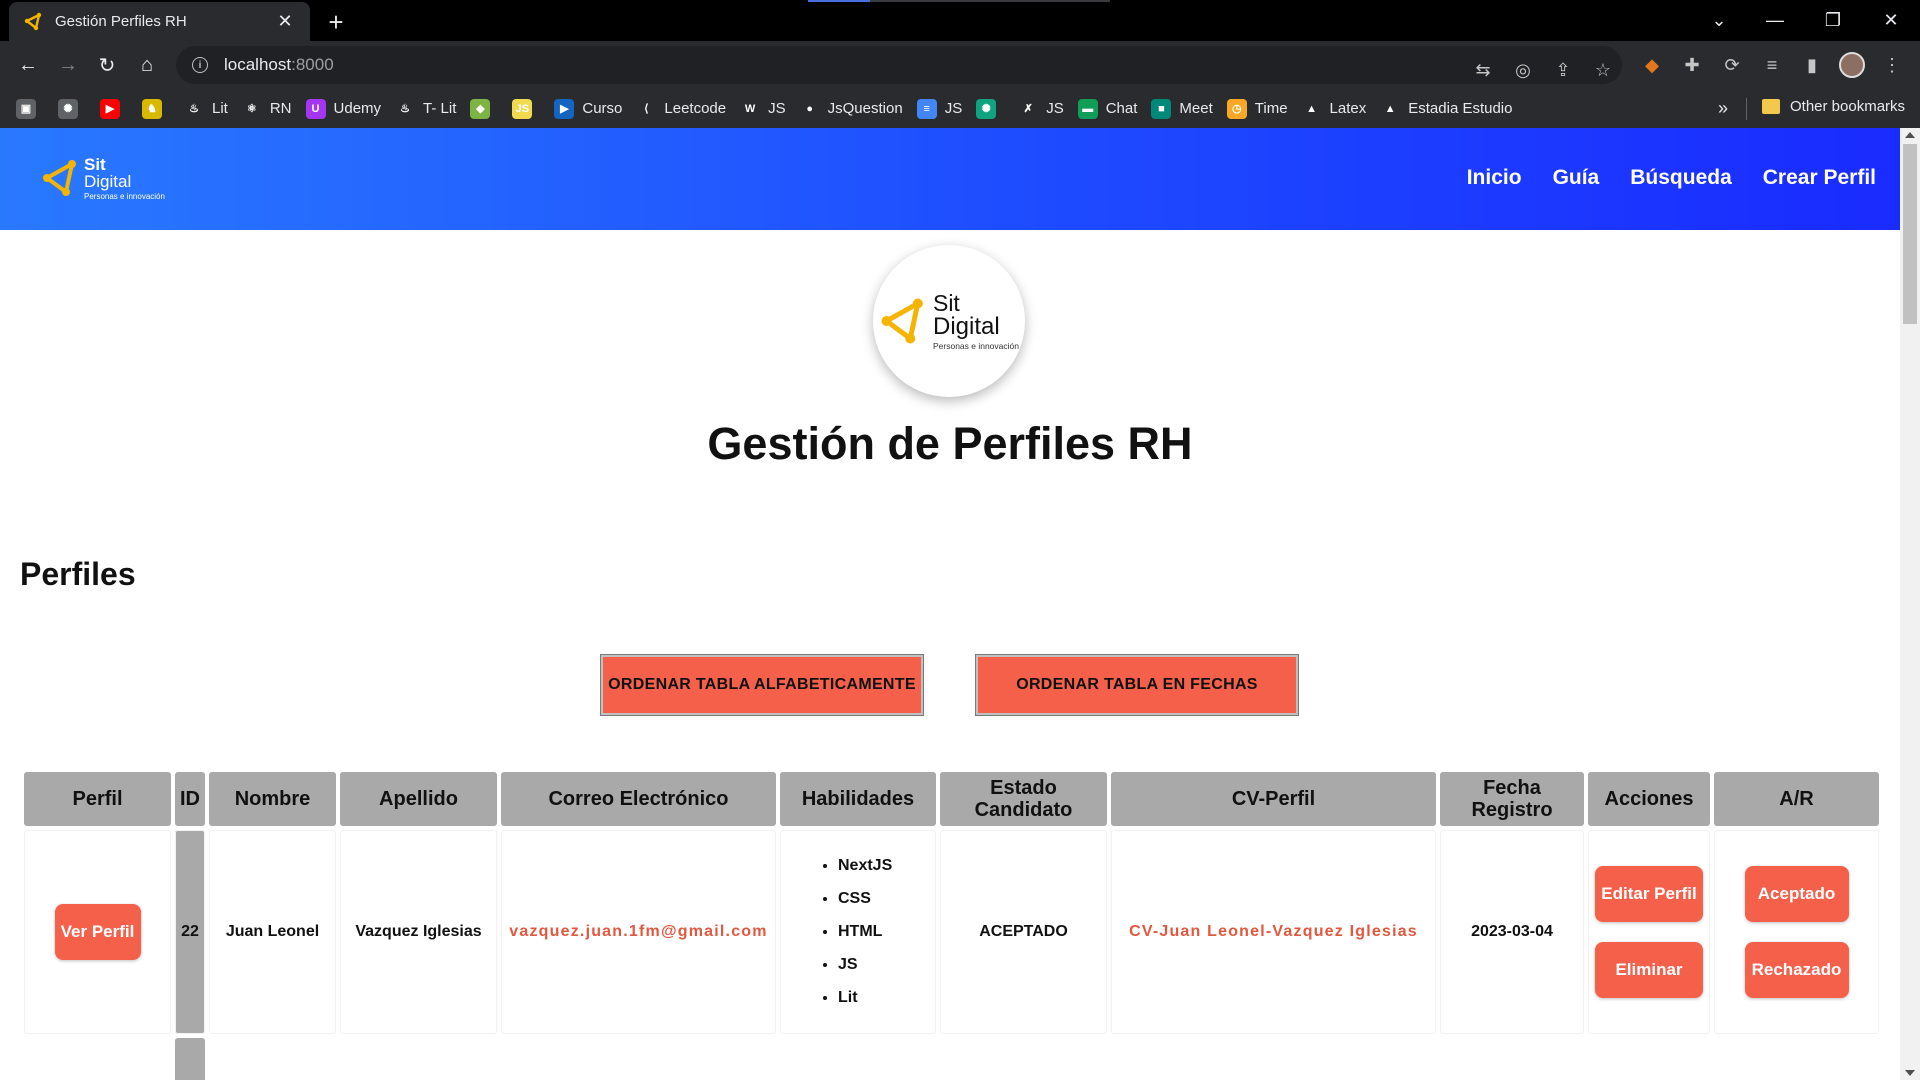 The image size is (1920, 1080). I want to click on lit-flame-icon: ♨, so click(405, 108).